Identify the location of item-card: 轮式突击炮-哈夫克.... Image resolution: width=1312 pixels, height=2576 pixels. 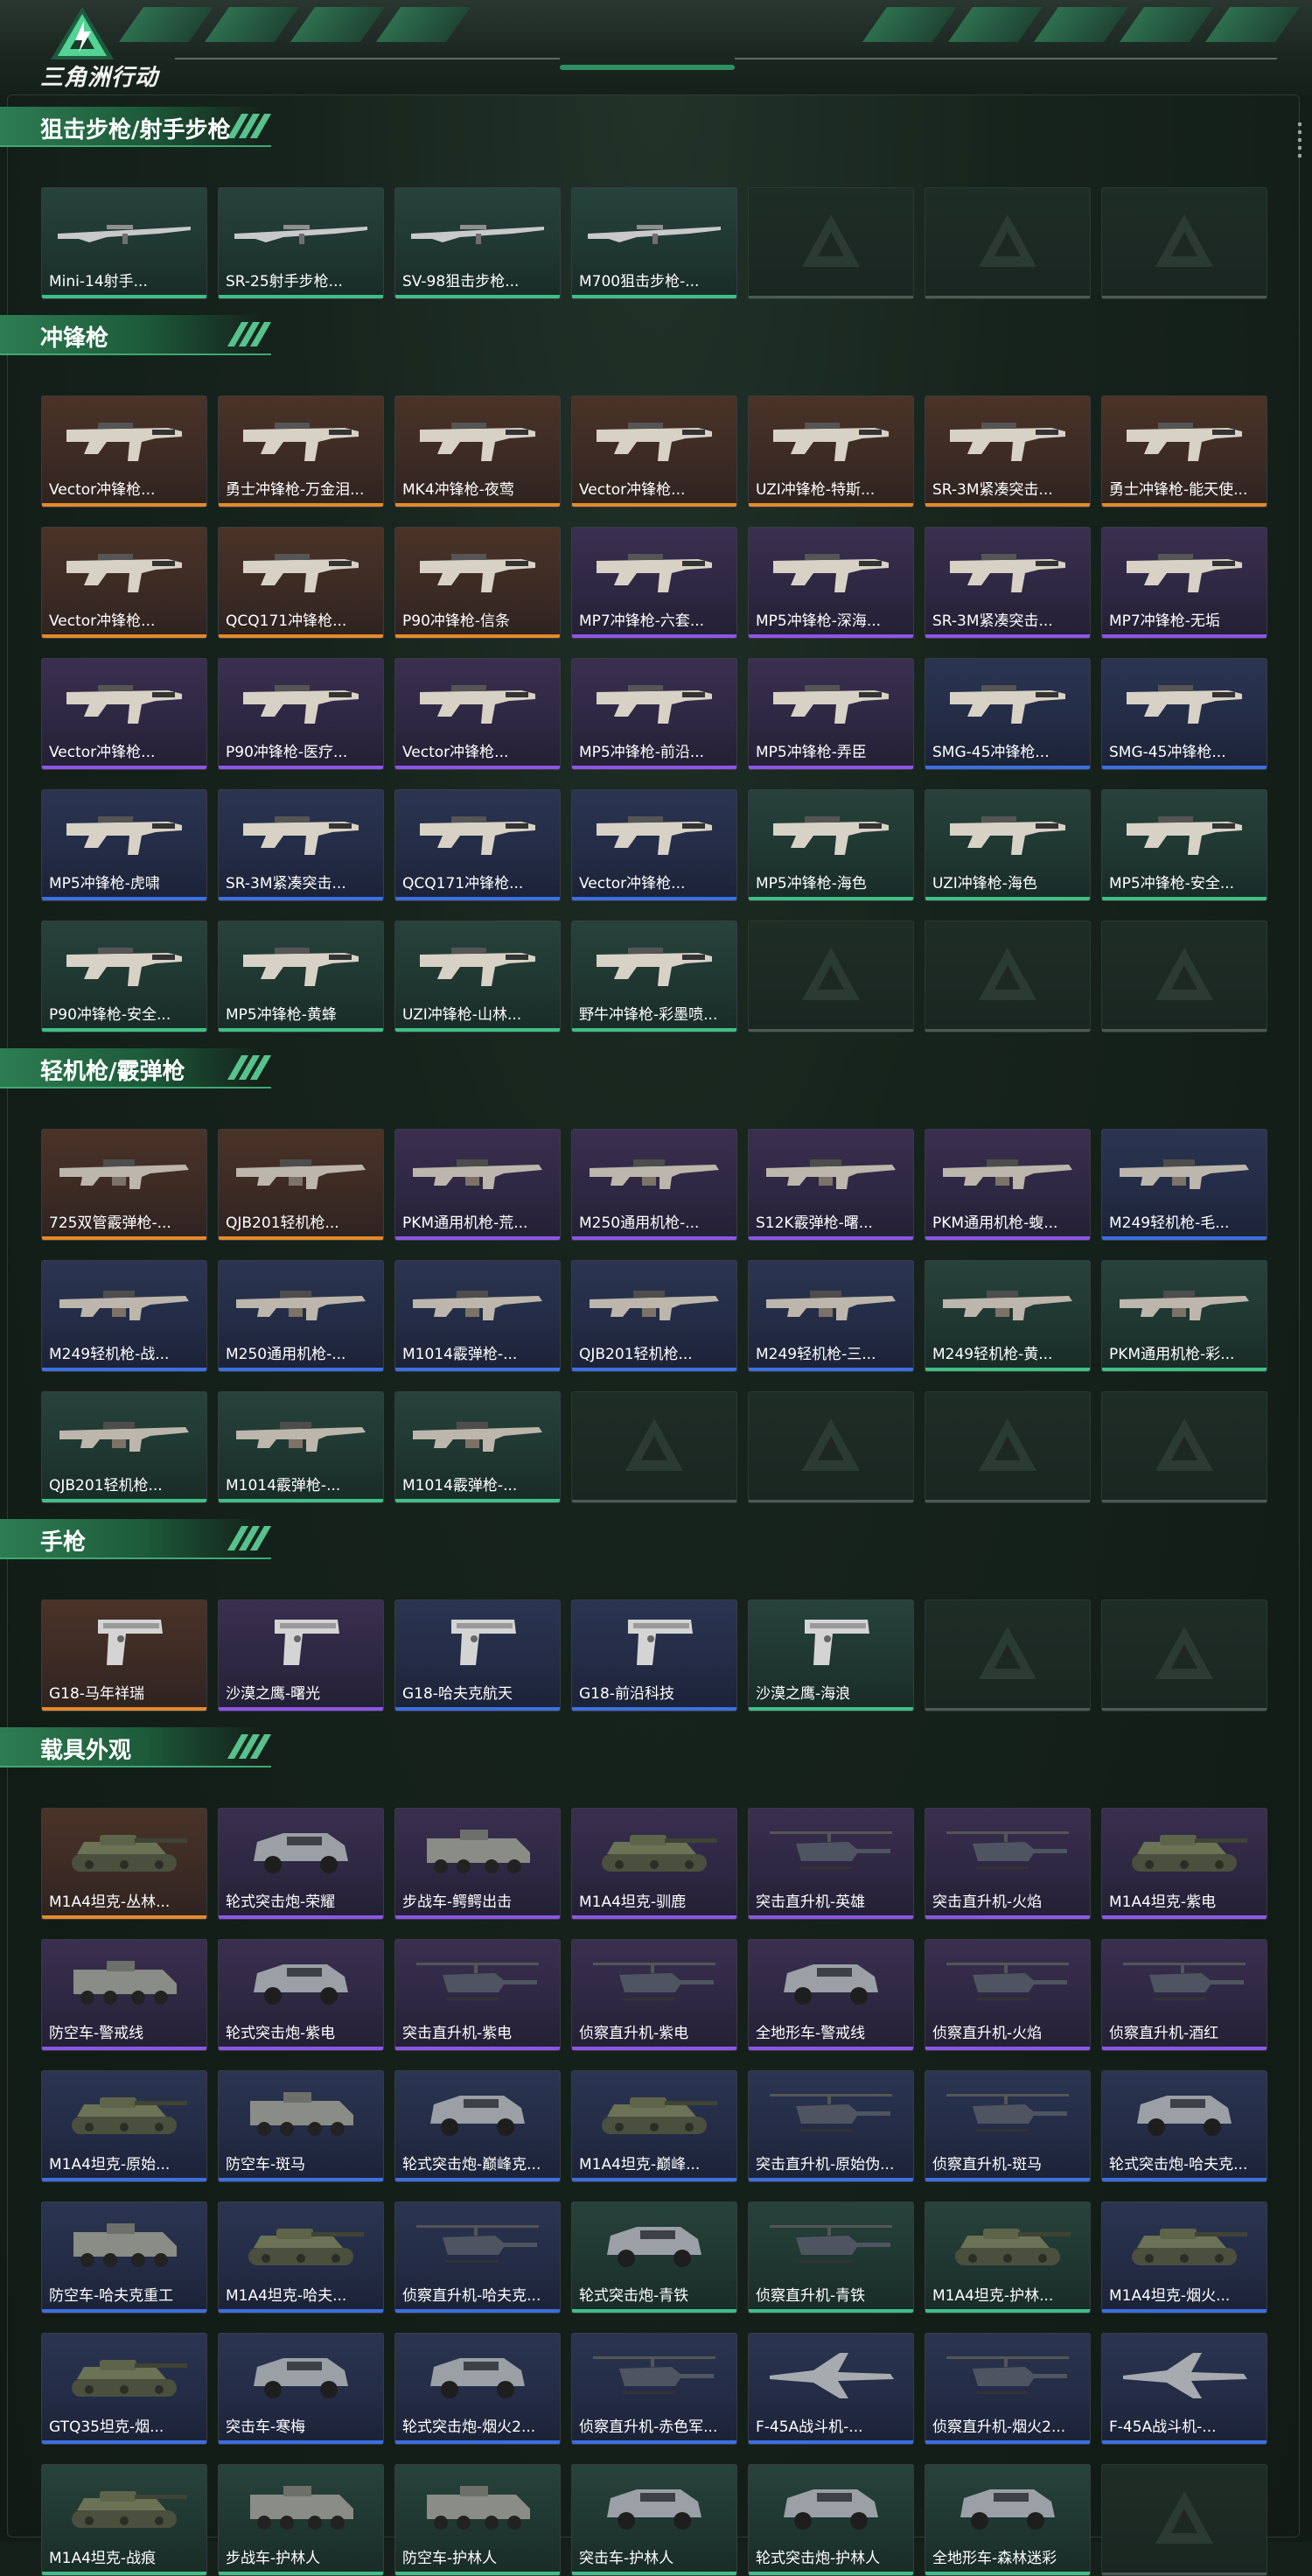
(1184, 2126).